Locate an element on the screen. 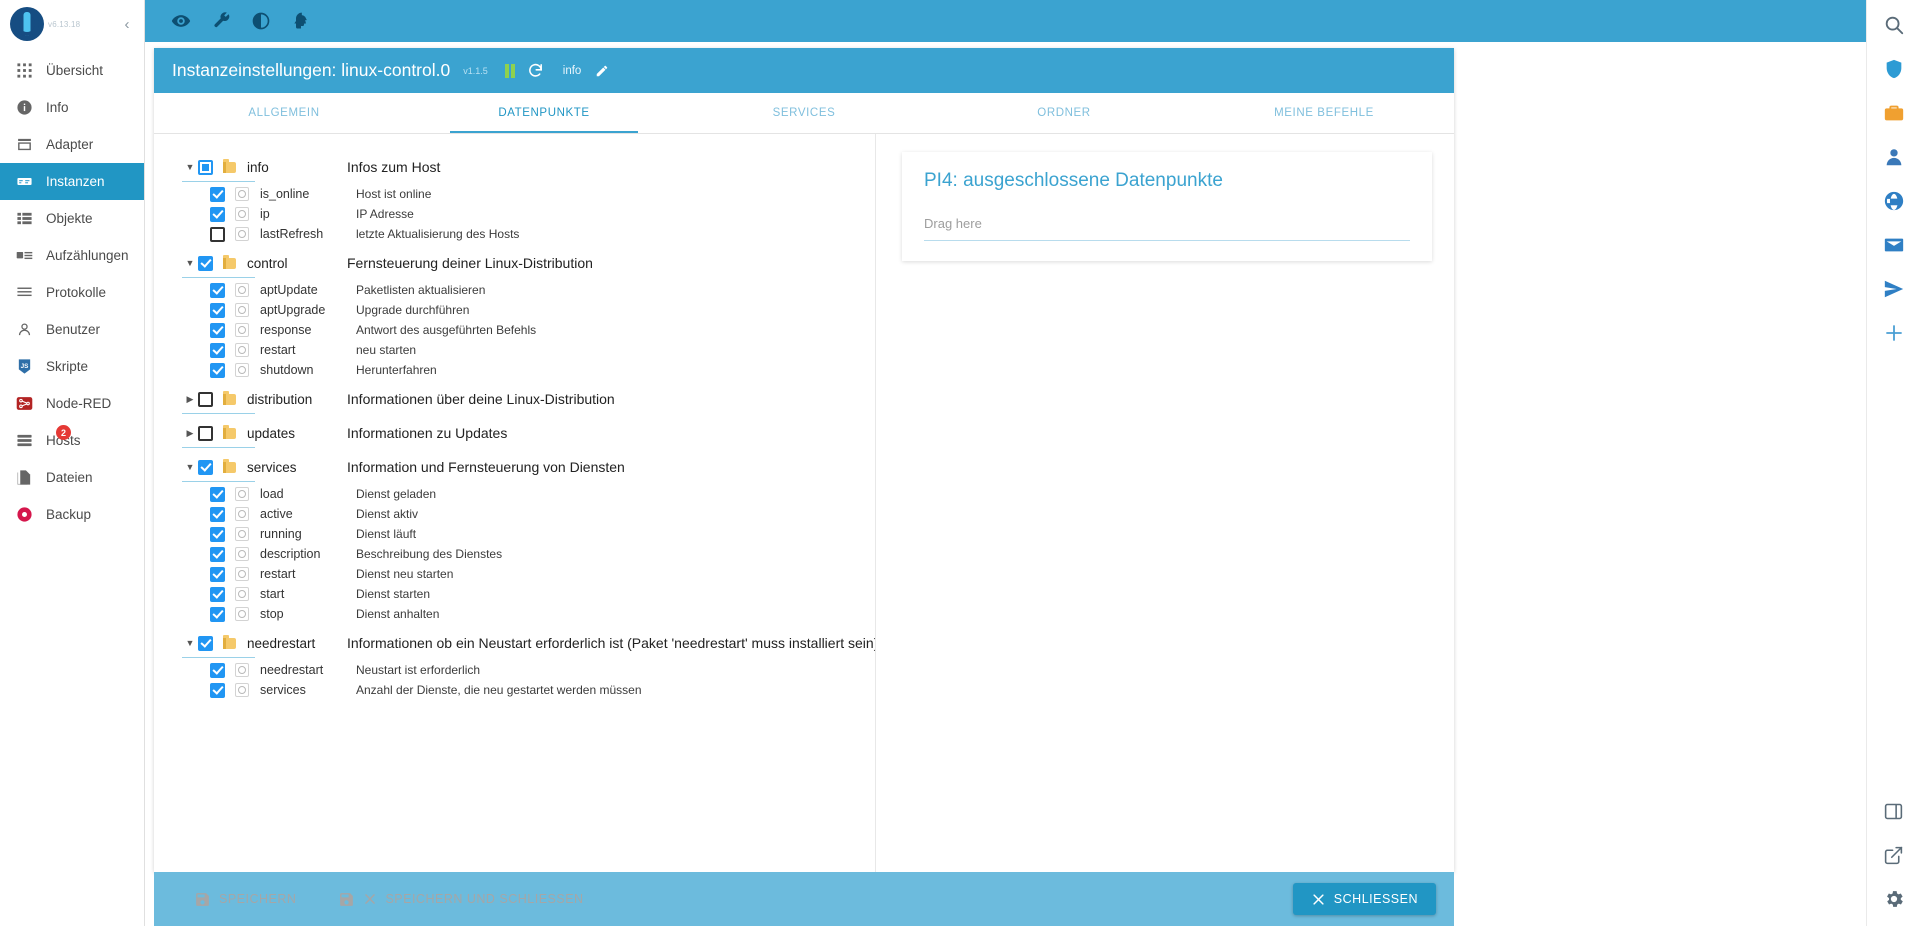  gear-icon is located at coordinates (1894, 899).